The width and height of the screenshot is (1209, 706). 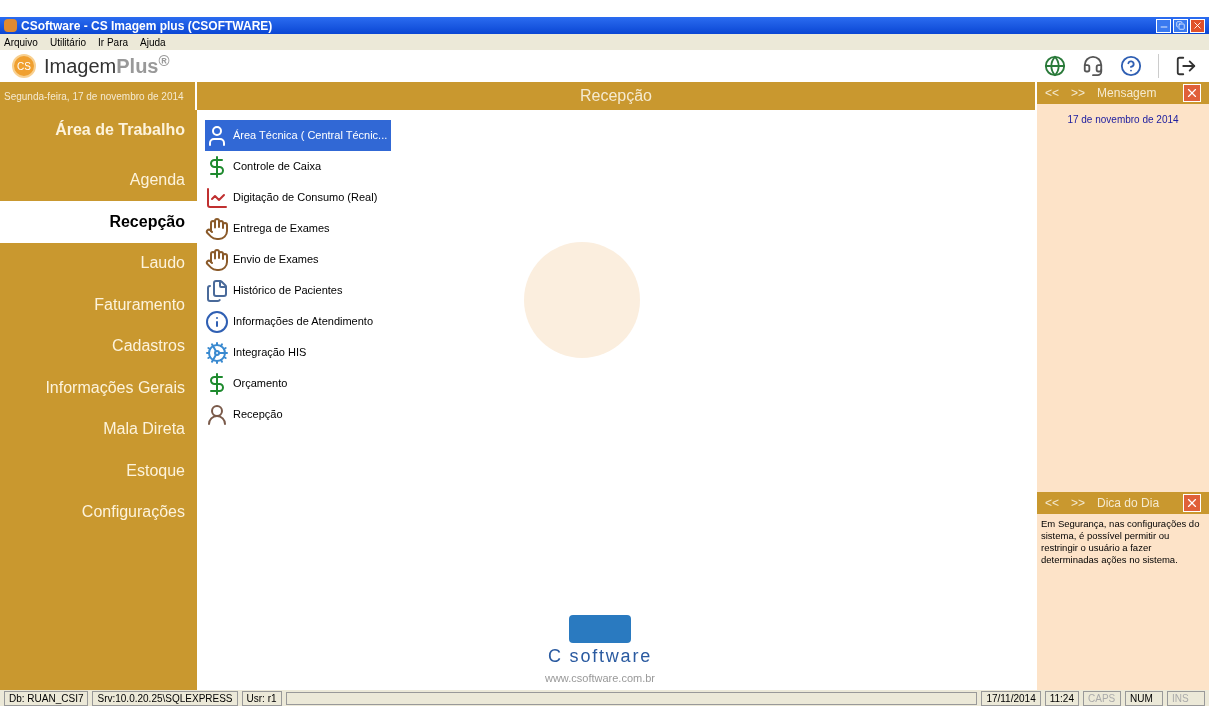 What do you see at coordinates (107, 65) in the screenshot?
I see `brand-name: ImagemPlus$^{®}$` at bounding box center [107, 65].